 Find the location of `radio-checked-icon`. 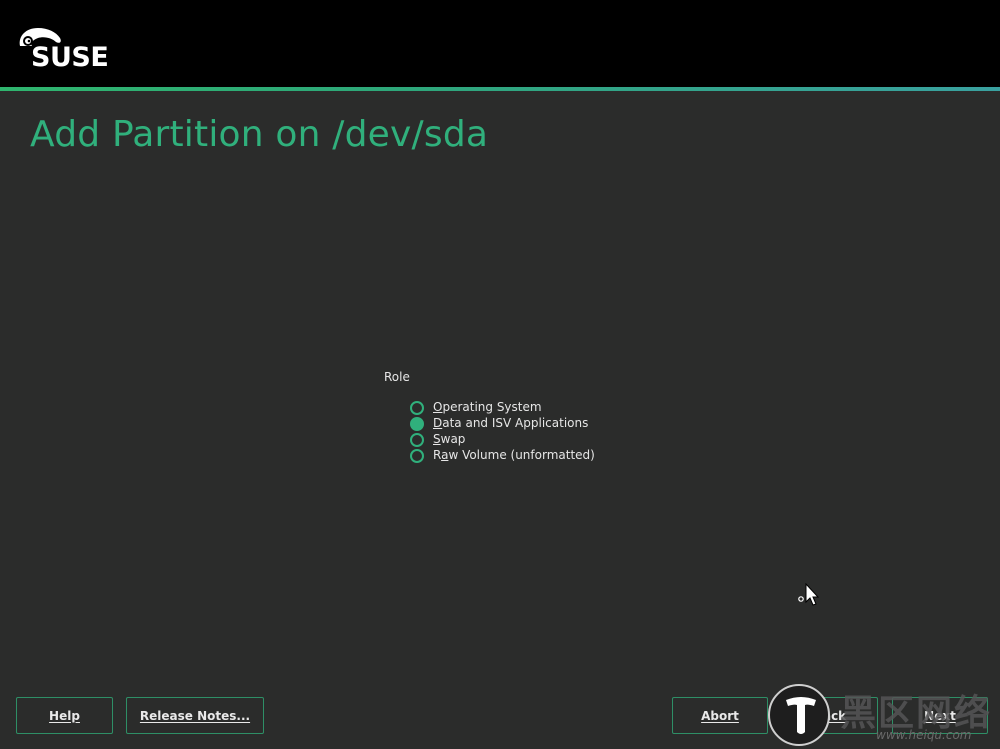

radio-checked-icon is located at coordinates (417, 424).